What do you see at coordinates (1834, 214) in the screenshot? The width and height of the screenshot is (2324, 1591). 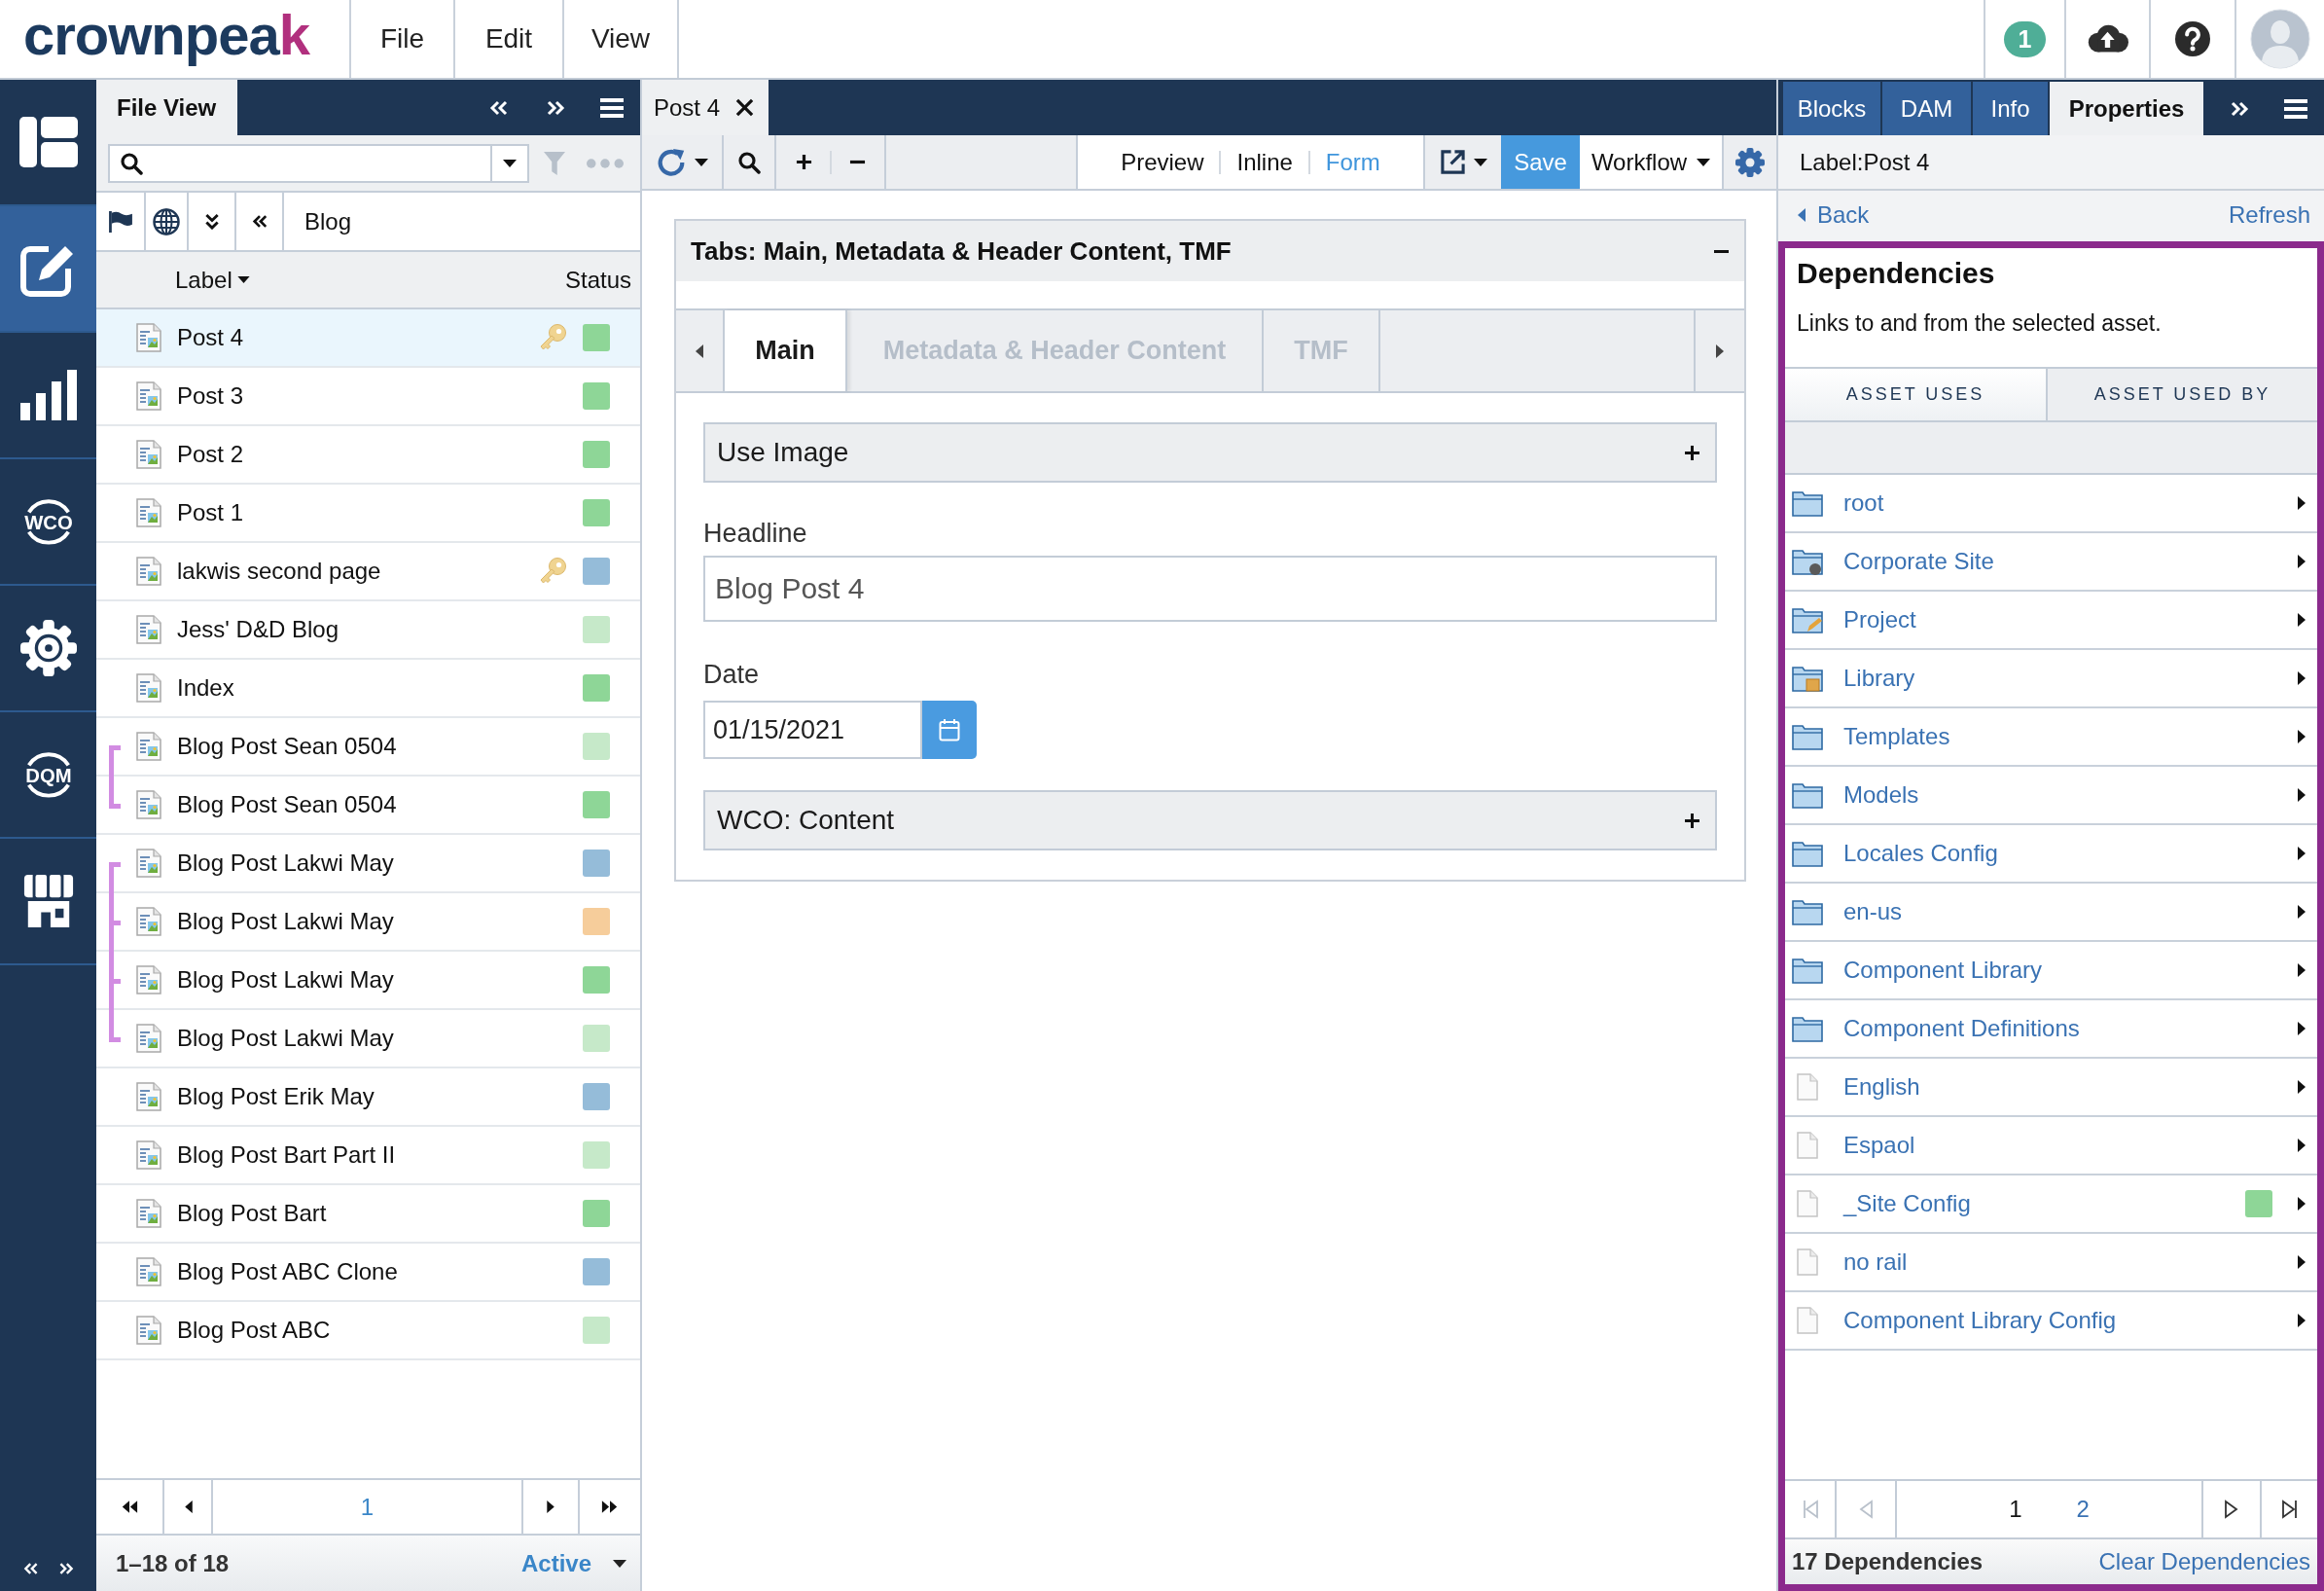 I see `back-link: Back` at bounding box center [1834, 214].